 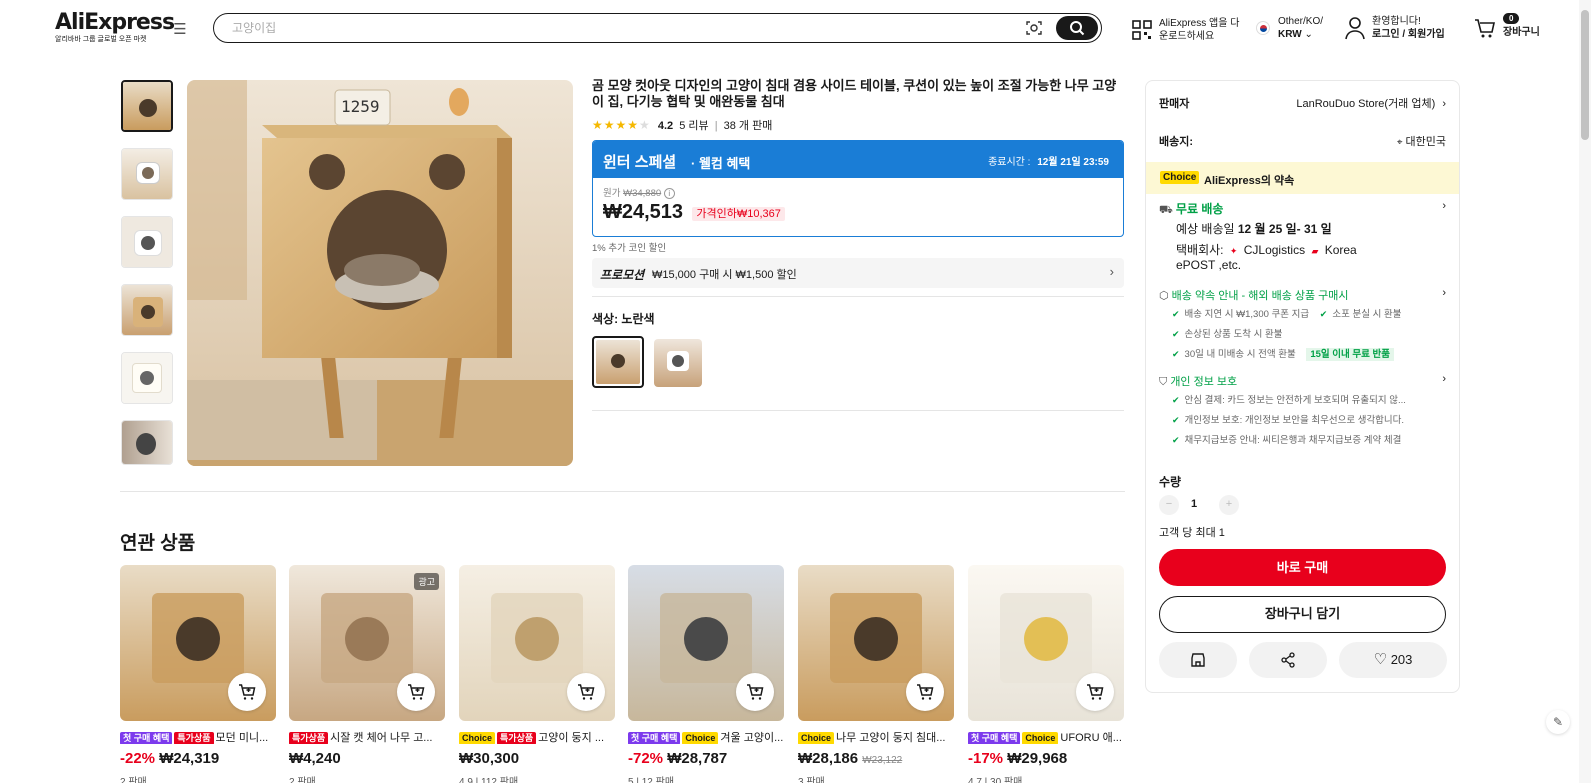 I want to click on check-icon: ✔, so click(x=1176, y=314).